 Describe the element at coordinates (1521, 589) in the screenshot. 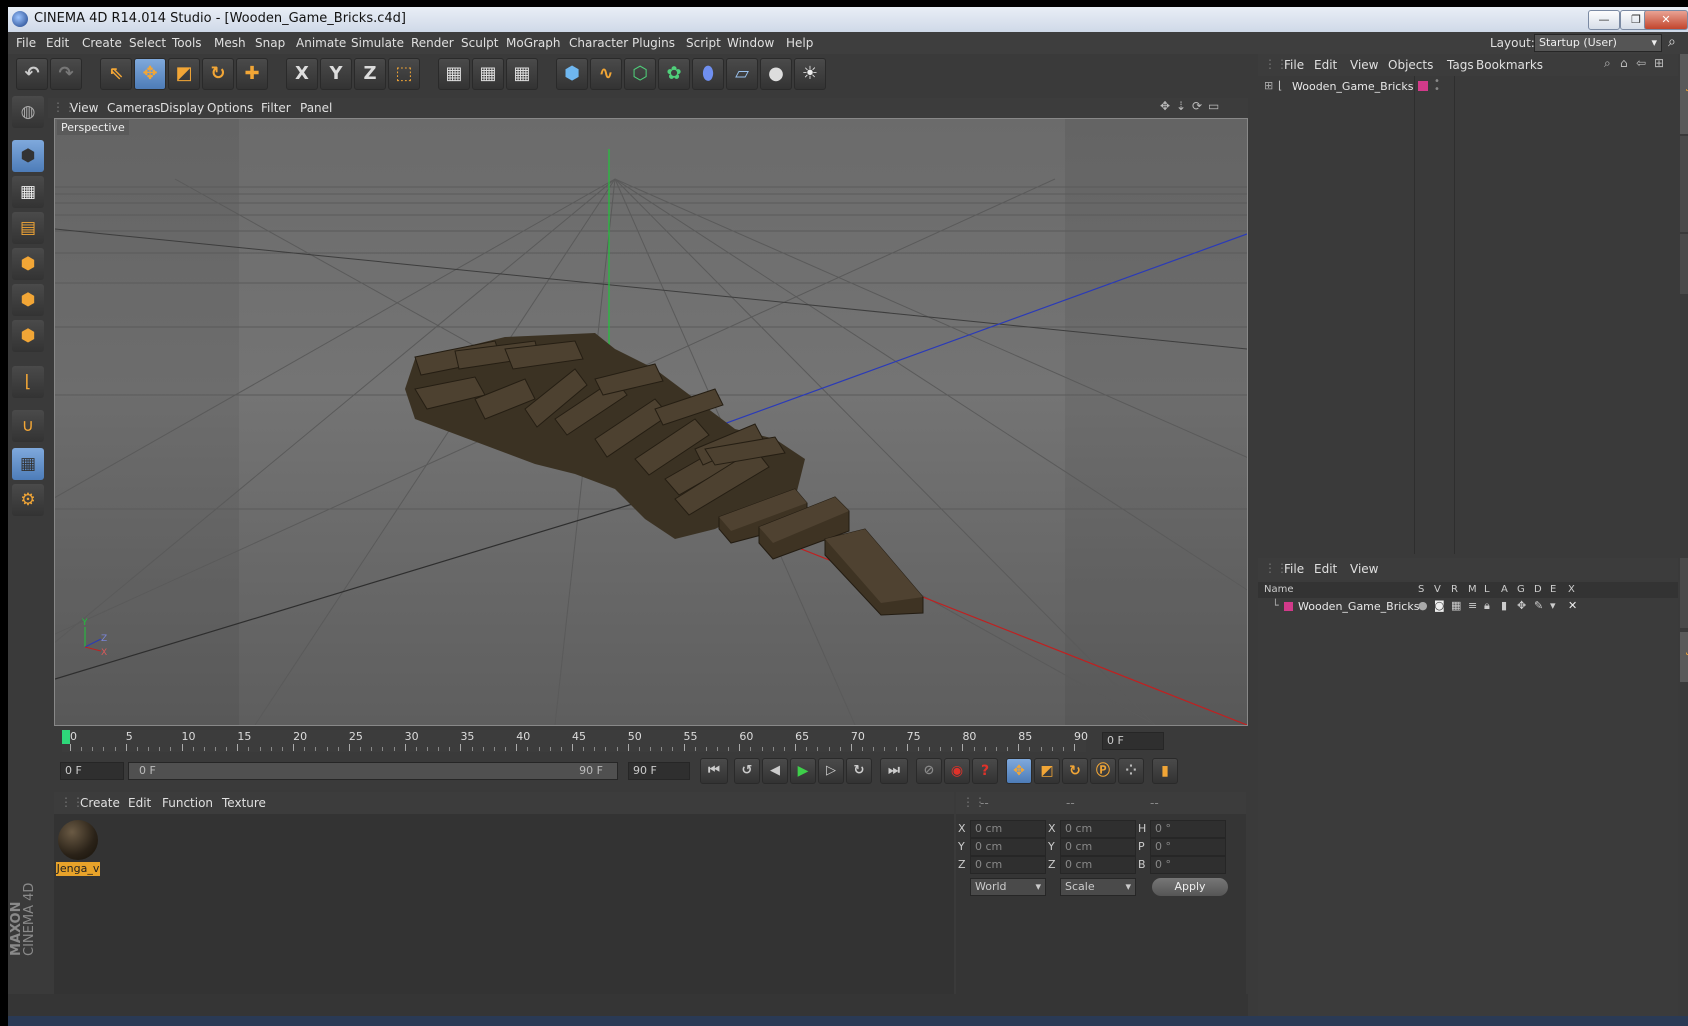

I see `layer-column-g: G` at that location.